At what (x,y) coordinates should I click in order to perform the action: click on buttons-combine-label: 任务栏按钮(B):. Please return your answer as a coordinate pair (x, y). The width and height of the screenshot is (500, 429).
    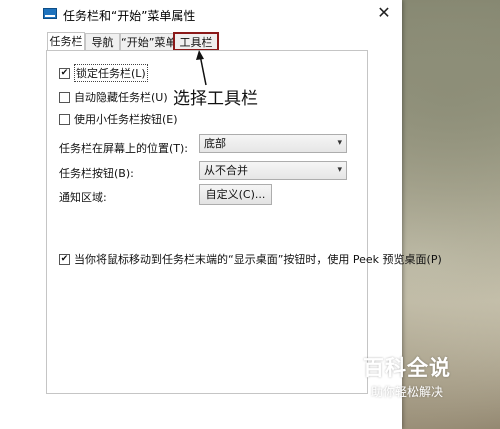
    Looking at the image, I should click on (96, 173).